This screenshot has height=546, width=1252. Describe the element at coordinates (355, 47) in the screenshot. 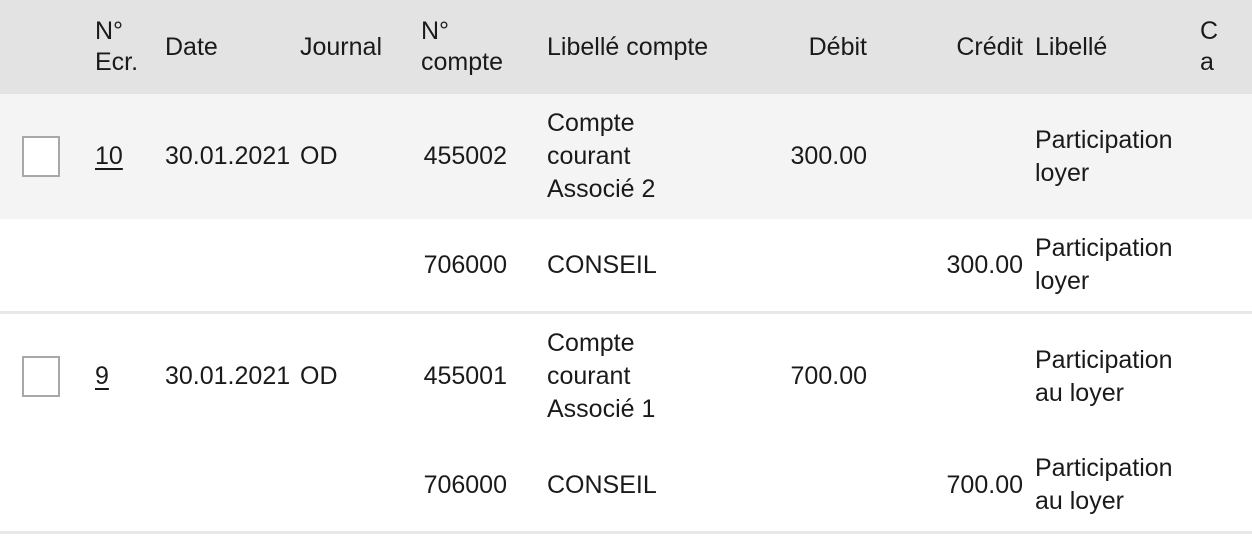

I see `column-header-journal: Journal` at that location.